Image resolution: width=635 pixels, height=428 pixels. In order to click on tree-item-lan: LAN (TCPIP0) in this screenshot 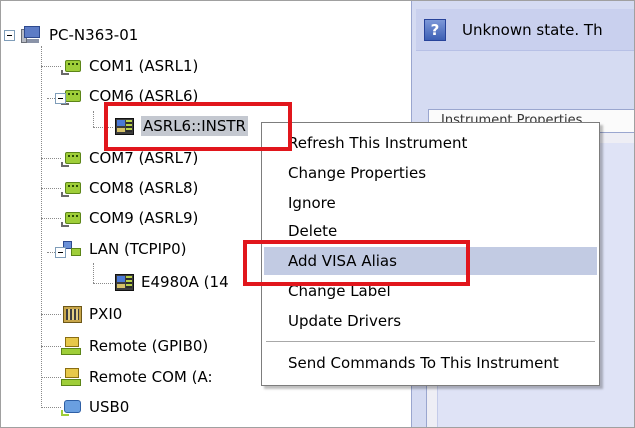, I will do `click(123, 249)`.